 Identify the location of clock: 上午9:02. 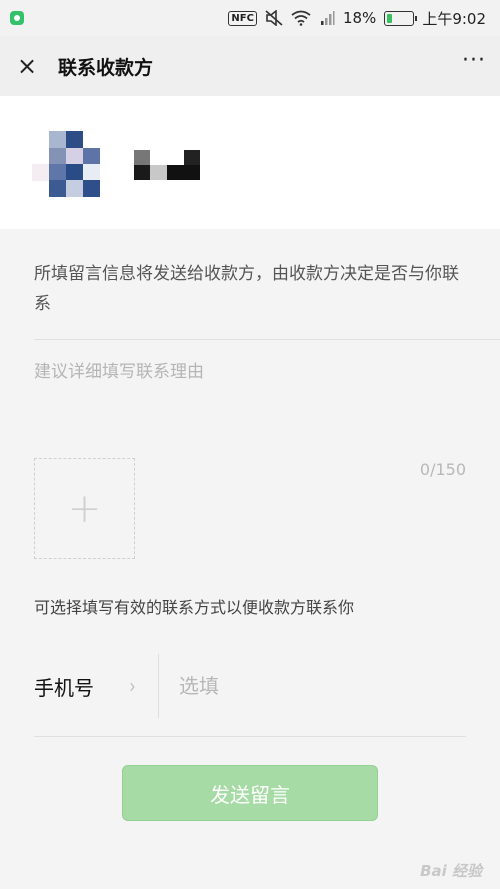
(454, 18).